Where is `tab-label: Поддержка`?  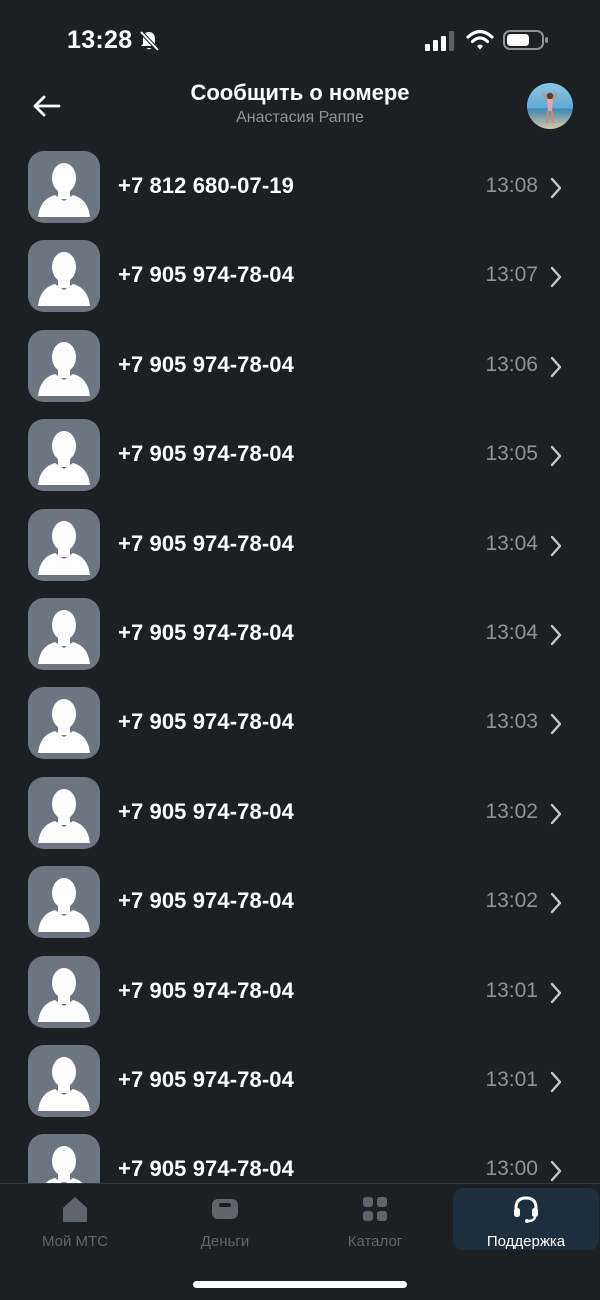 tab-label: Поддержка is located at coordinates (526, 1241).